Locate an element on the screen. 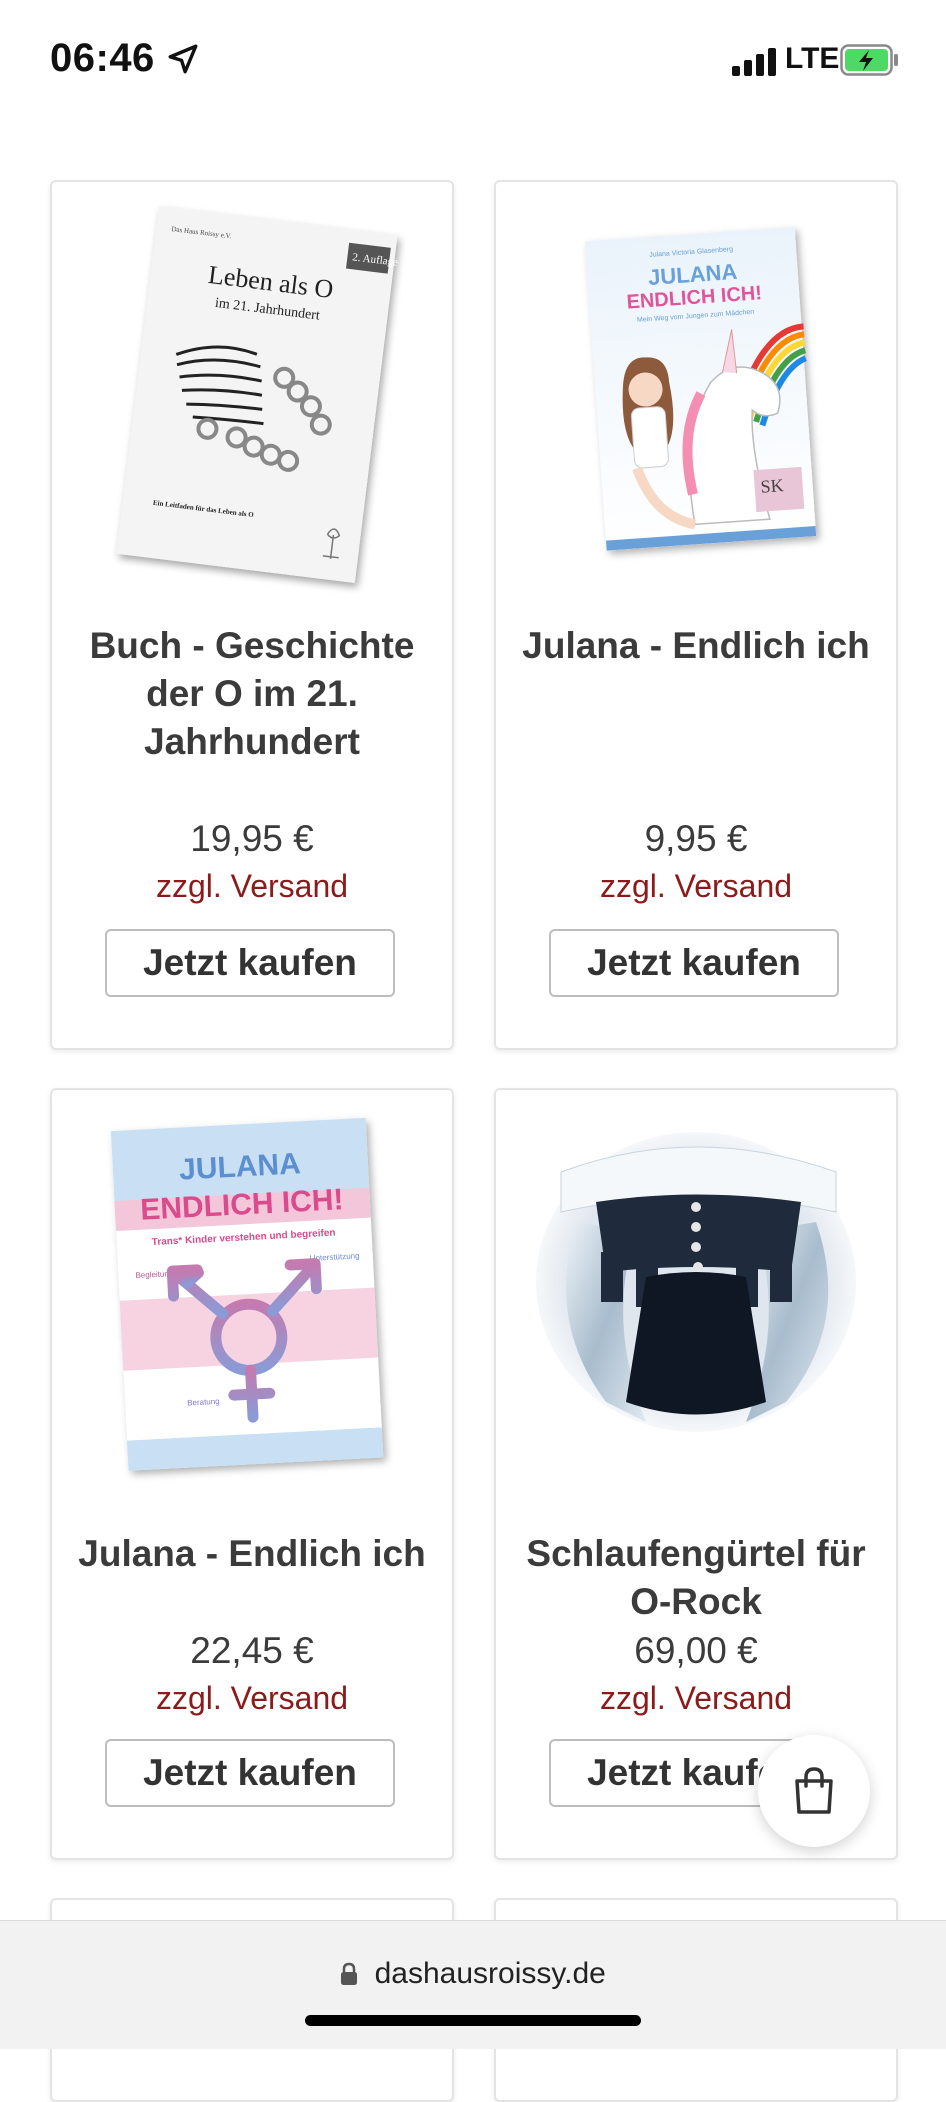  product-price: 22,45 € is located at coordinates (252, 1650).